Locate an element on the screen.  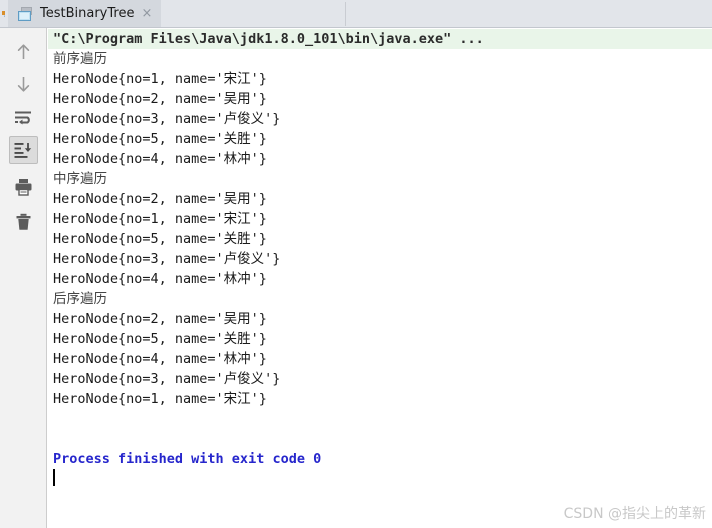
console-toolbar is located at coordinates (23, 278).